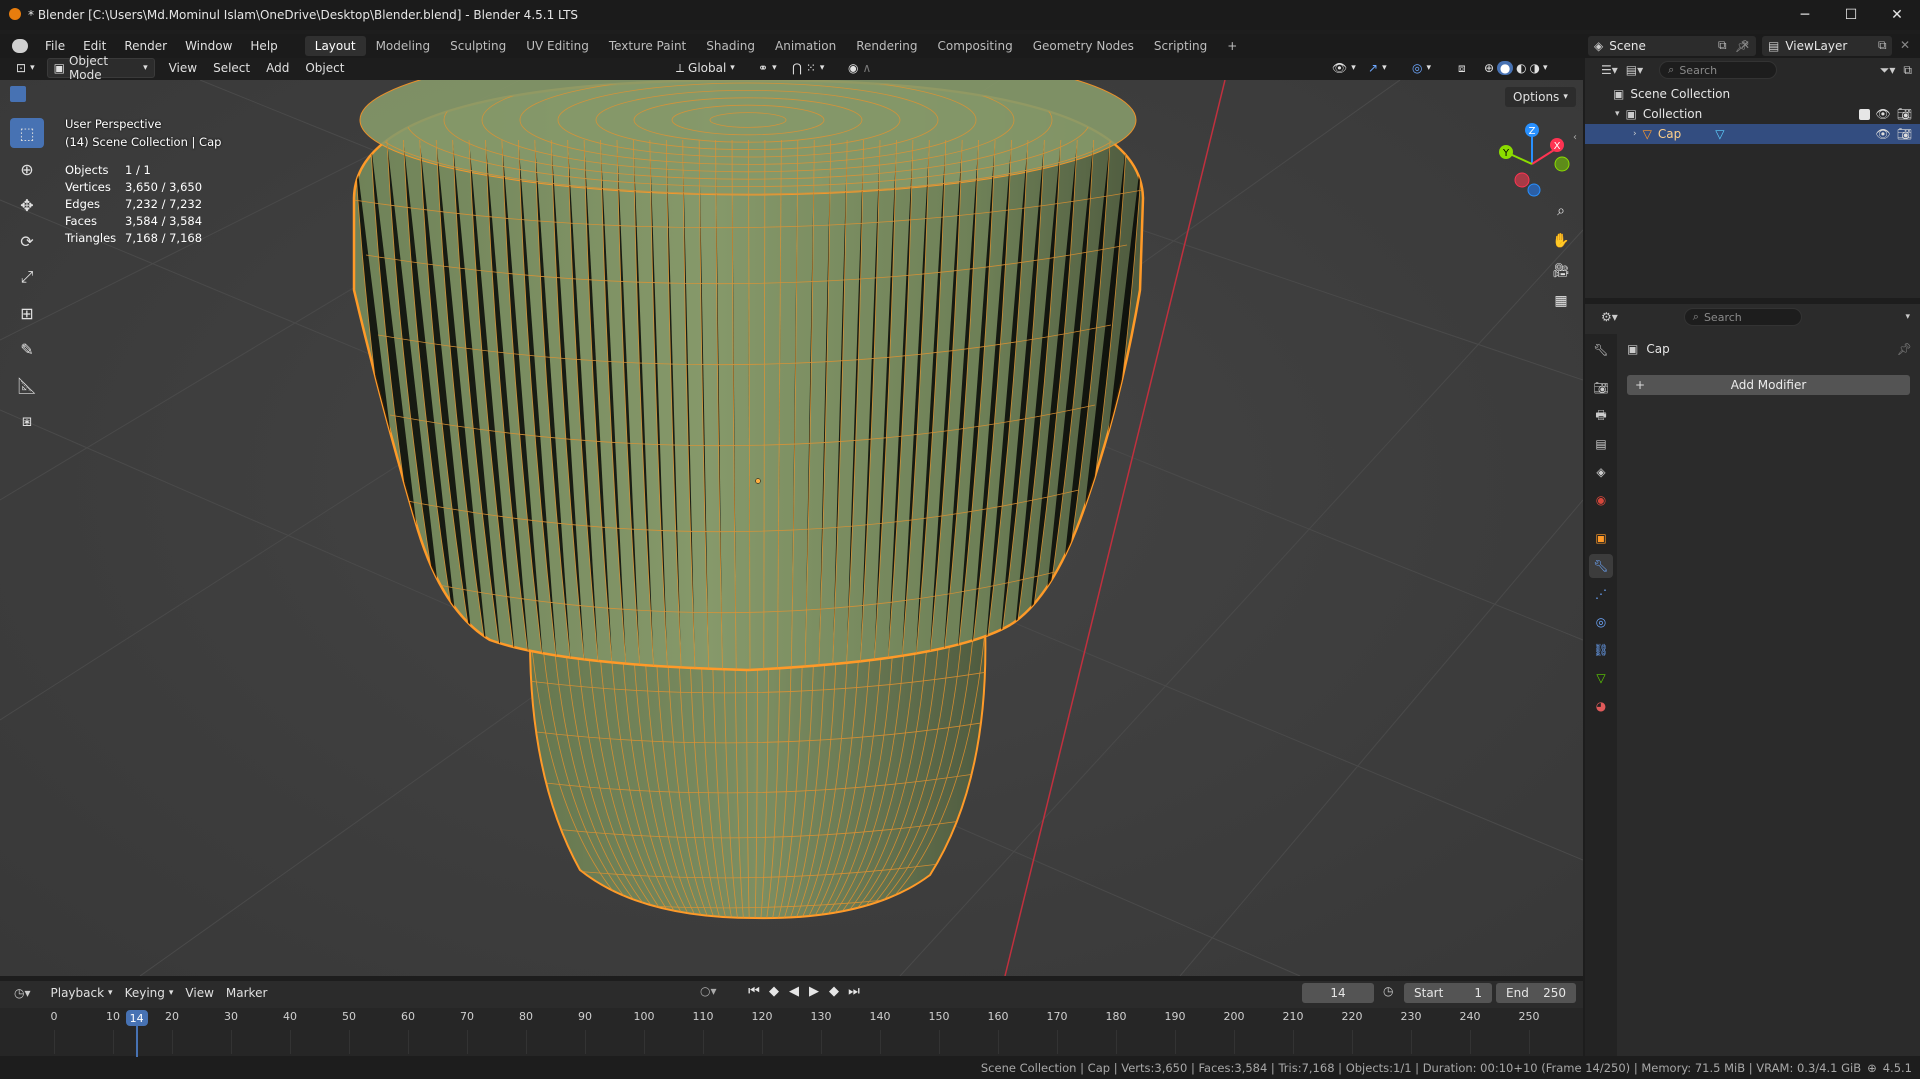 The image size is (1920, 1079). What do you see at coordinates (1601, 538) in the screenshot?
I see `object-tab-icon: ▣` at bounding box center [1601, 538].